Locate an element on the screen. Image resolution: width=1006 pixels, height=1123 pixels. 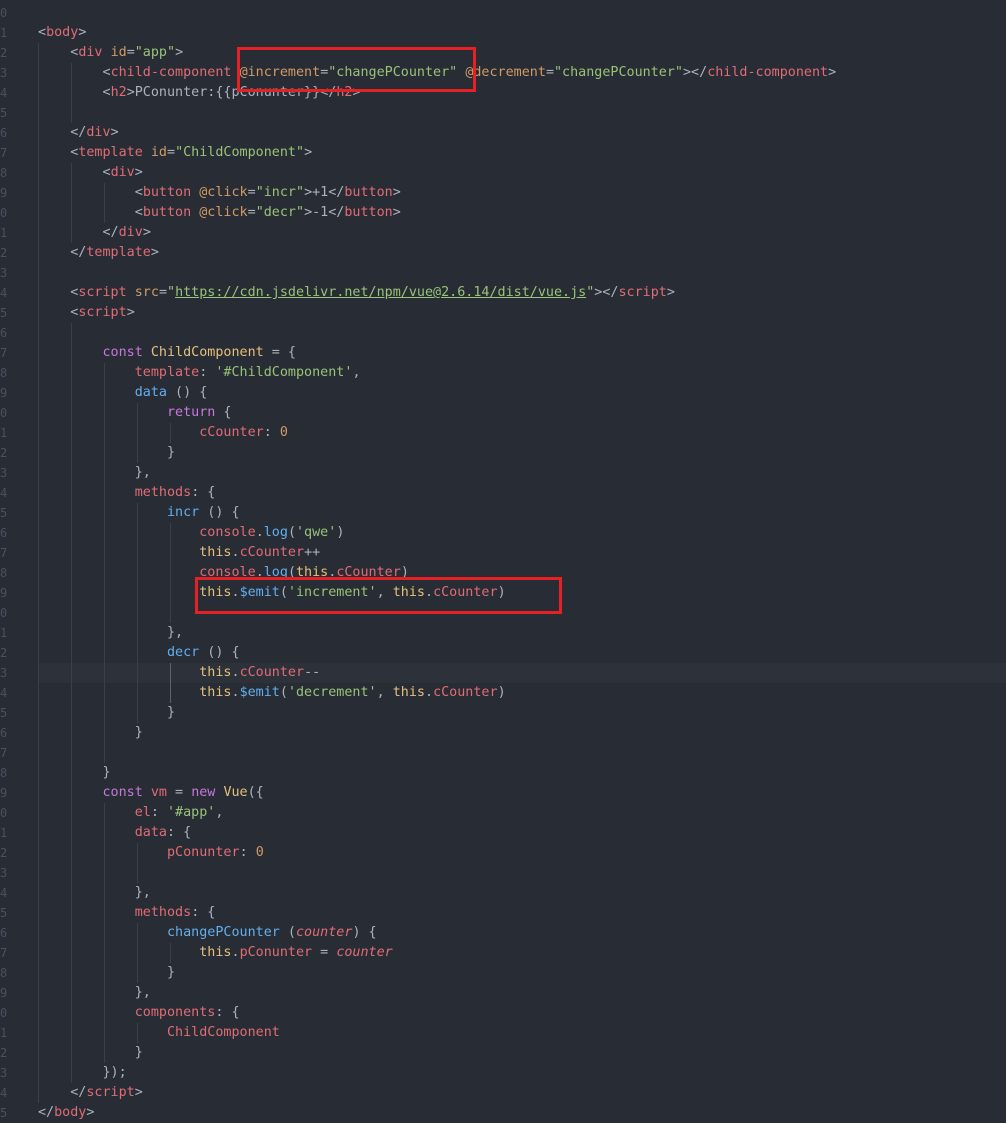
code-line: ChildComponent is located at coordinates (223, 1032).